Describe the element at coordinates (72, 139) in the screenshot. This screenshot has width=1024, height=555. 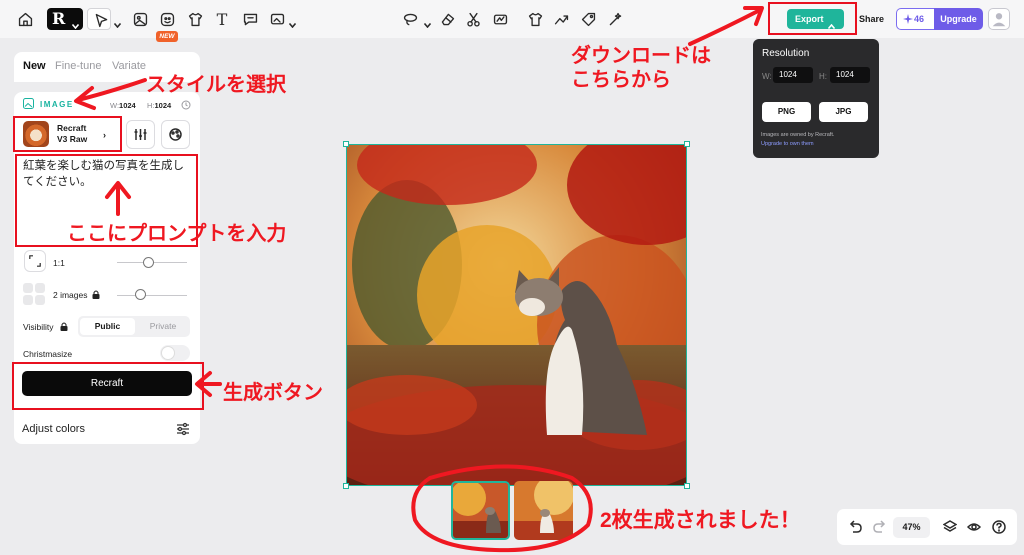
I see `model-name-line2: V3 Raw` at that location.